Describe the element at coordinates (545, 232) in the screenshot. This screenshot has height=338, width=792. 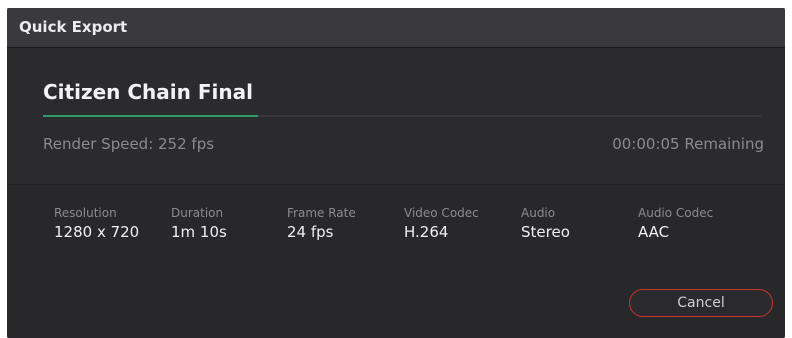
I see `info-value: Stereo` at that location.